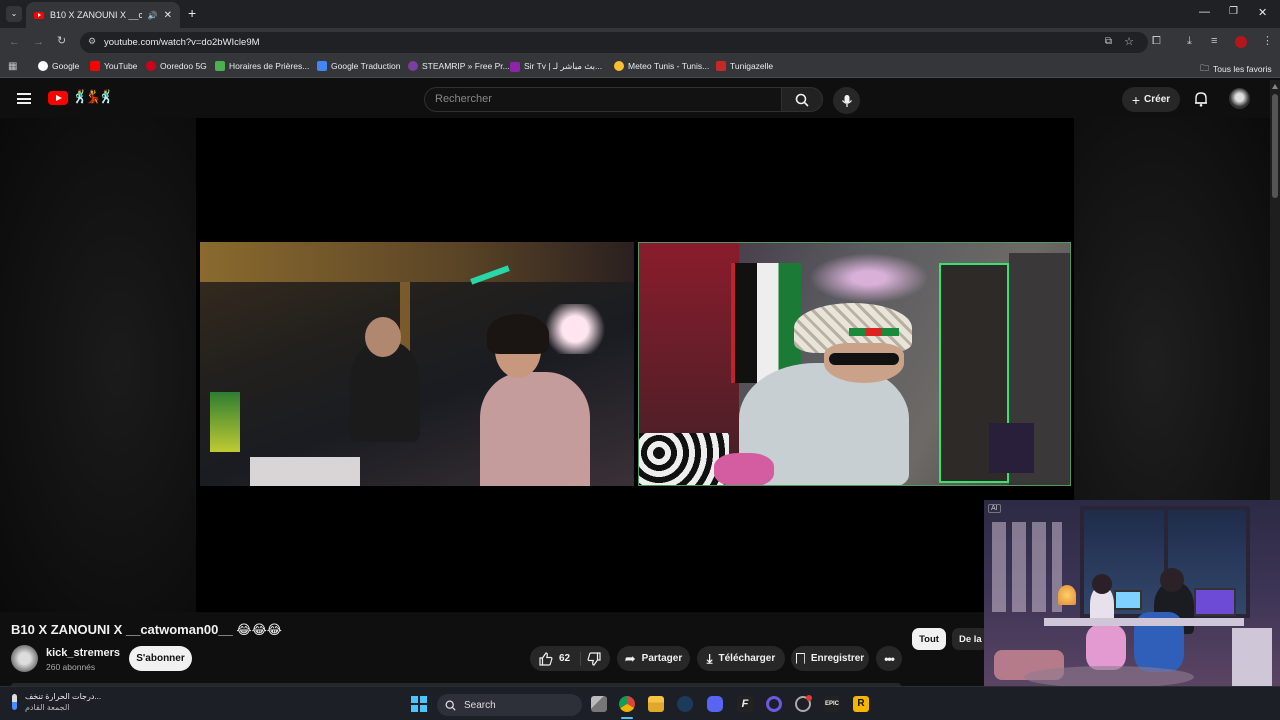 Image resolution: width=1280 pixels, height=720 pixels. I want to click on doodle-dancers-icon: 🕺💃🕺, so click(93, 97).